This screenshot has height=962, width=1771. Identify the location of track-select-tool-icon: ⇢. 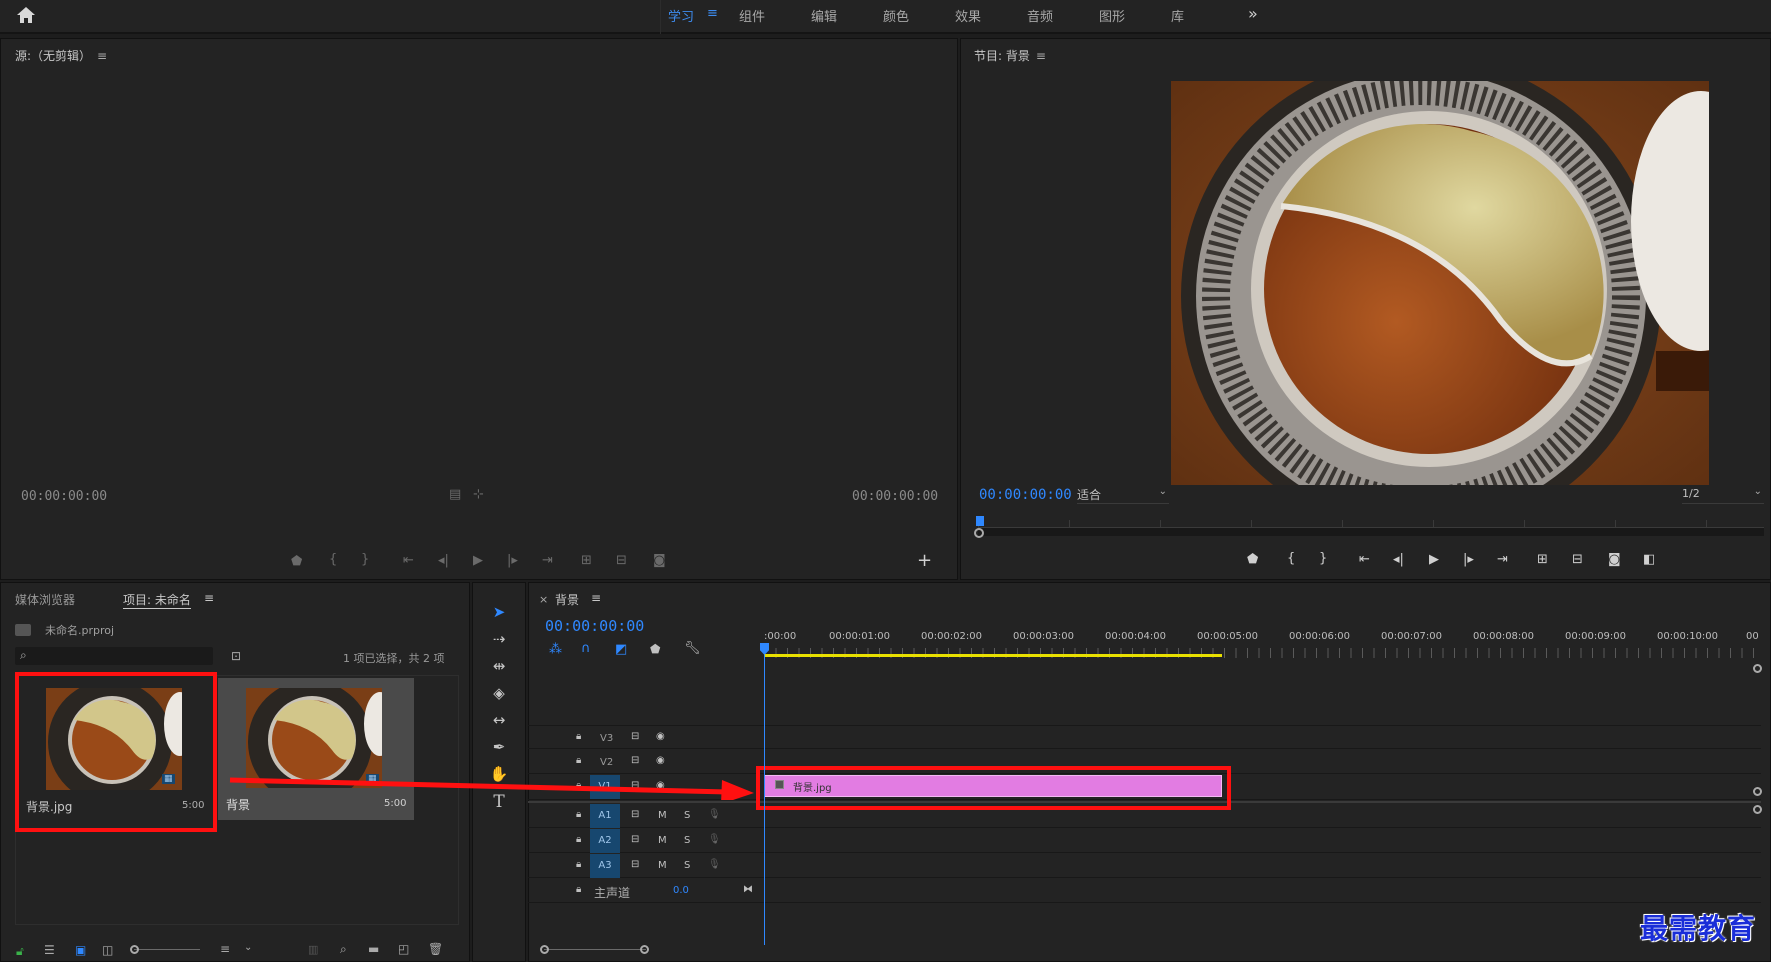
(499, 641).